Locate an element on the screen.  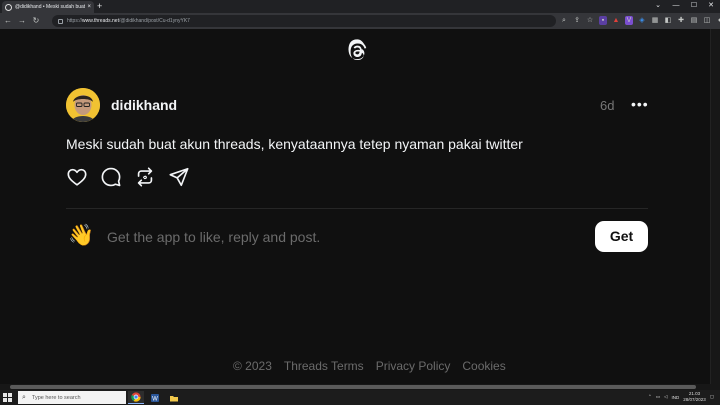
get-app-button: Get is located at coordinates (621, 236).